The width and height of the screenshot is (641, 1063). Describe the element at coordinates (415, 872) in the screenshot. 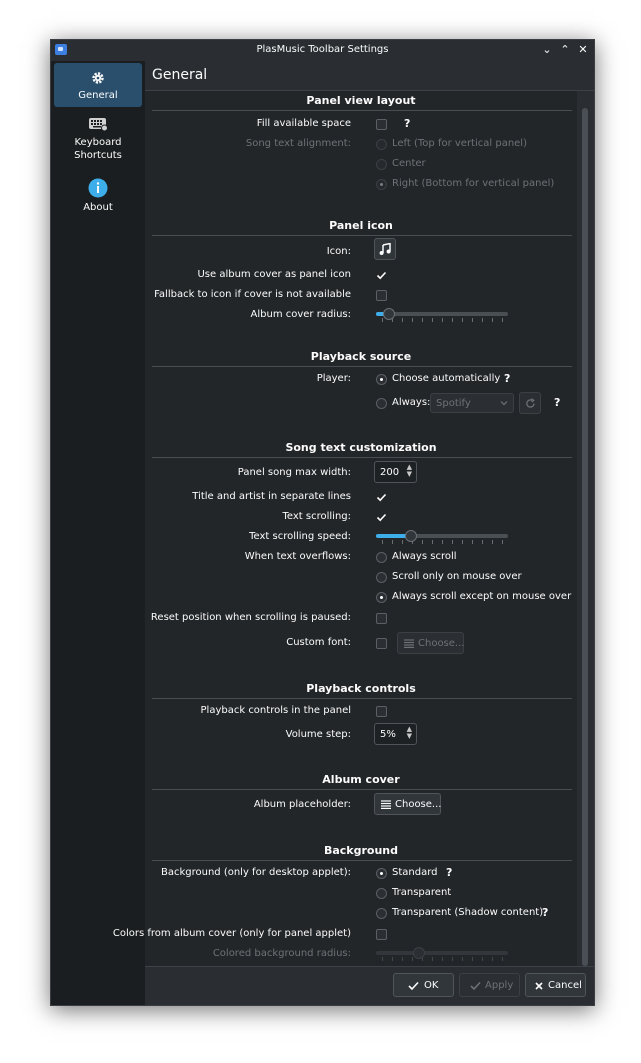

I see `background-standard-label: Standard` at that location.